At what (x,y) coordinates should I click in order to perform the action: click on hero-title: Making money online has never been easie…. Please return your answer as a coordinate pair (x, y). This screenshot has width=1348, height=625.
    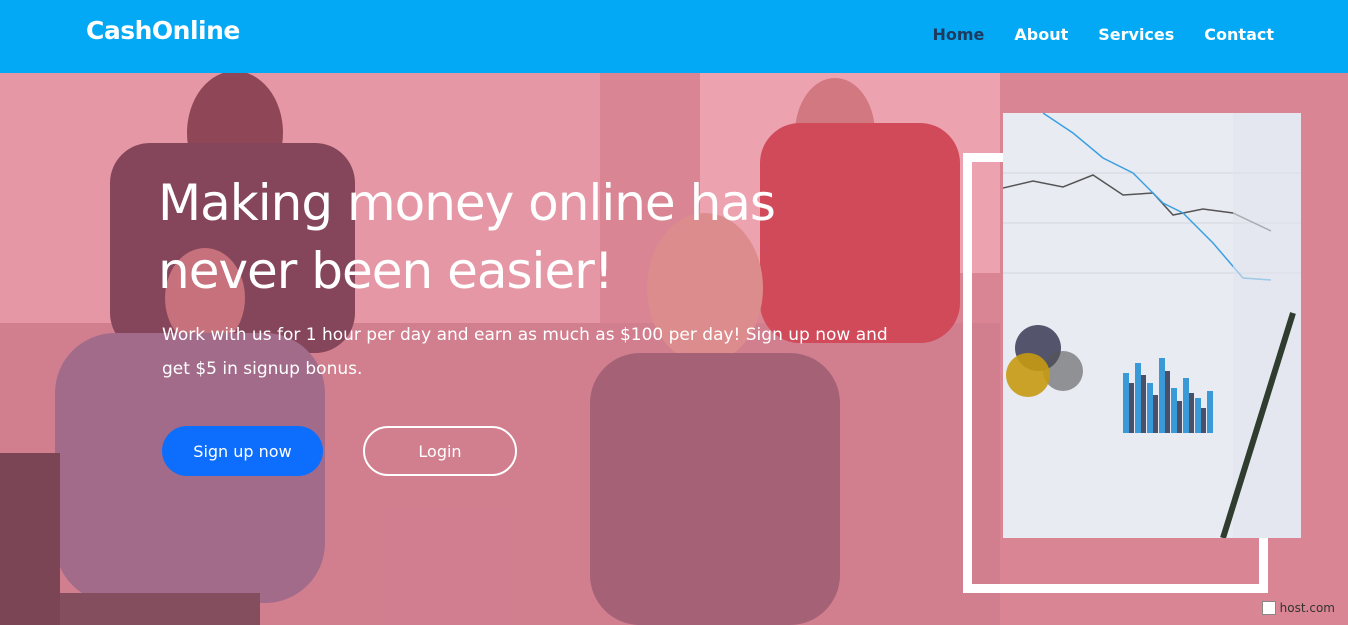
    Looking at the image, I should click on (467, 237).